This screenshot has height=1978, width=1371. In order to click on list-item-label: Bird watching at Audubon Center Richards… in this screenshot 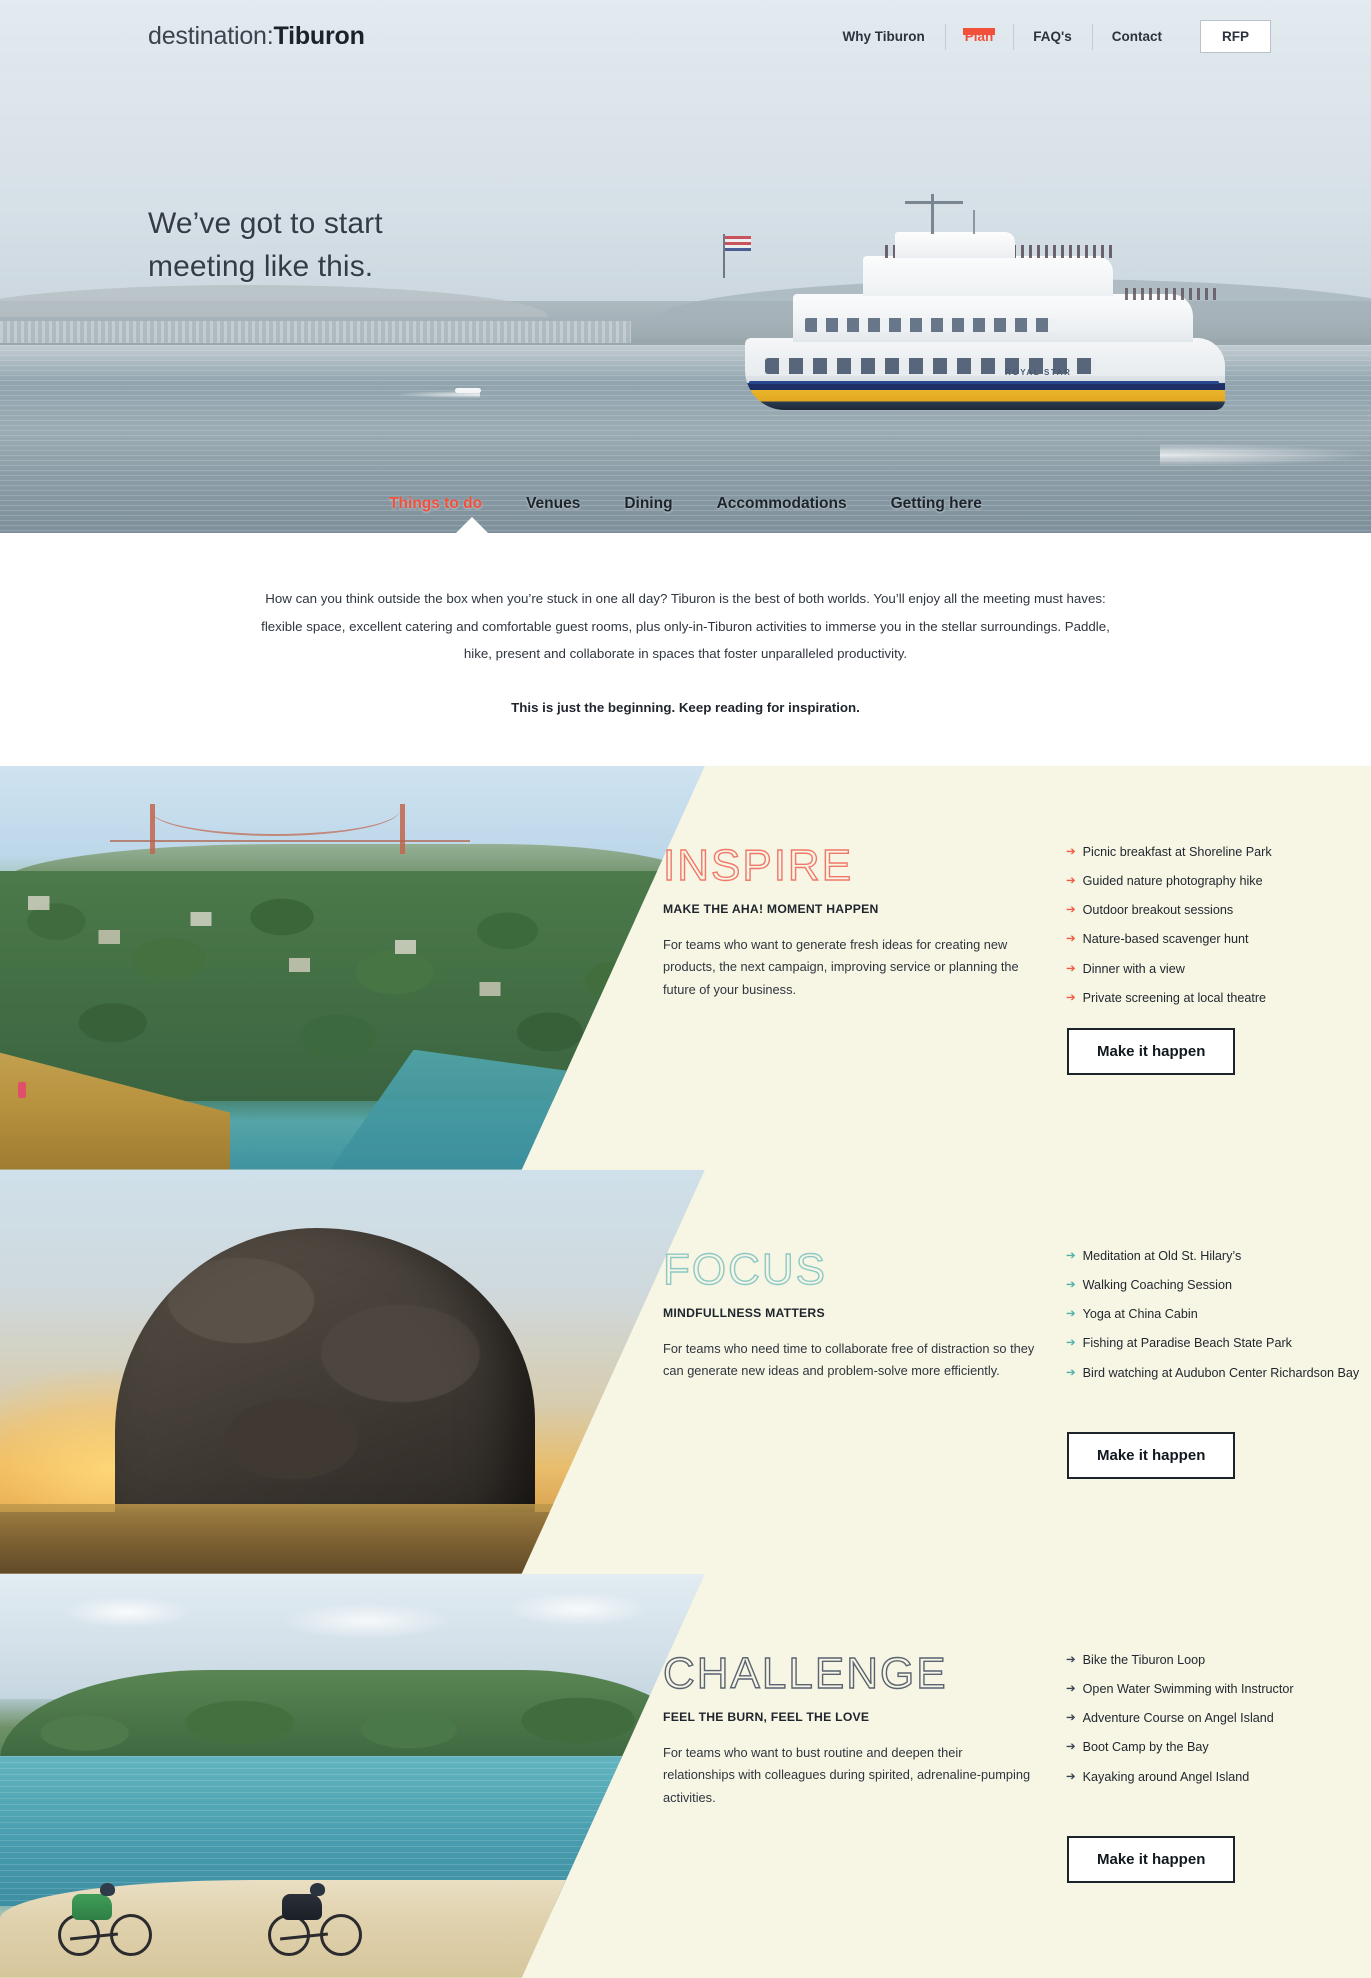, I will do `click(1221, 1372)`.